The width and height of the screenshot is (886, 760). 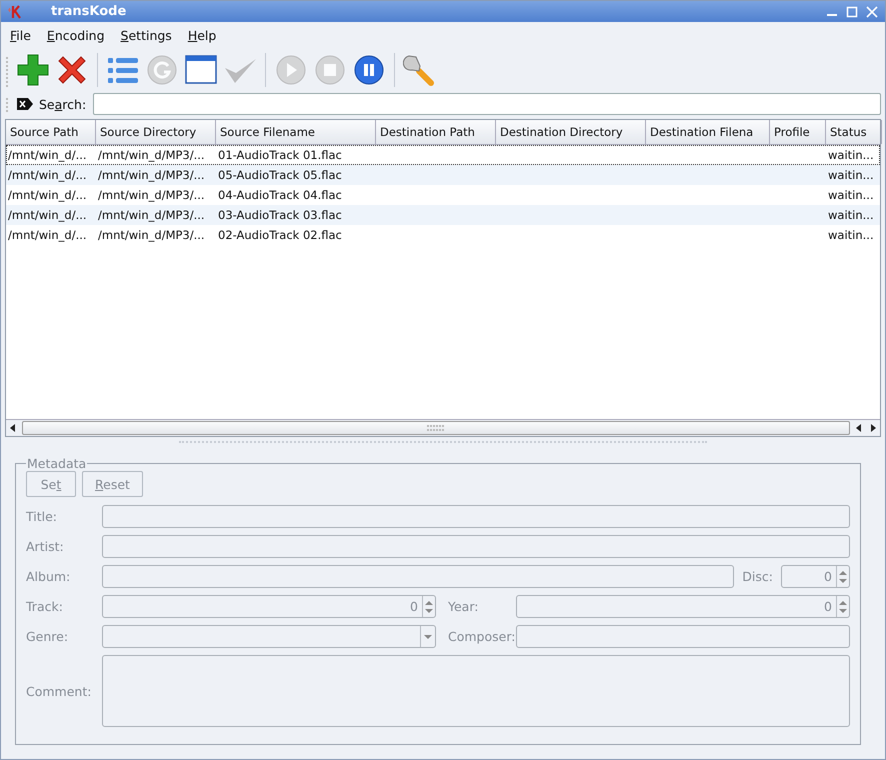 I want to click on wrench-icon, so click(x=420, y=70).